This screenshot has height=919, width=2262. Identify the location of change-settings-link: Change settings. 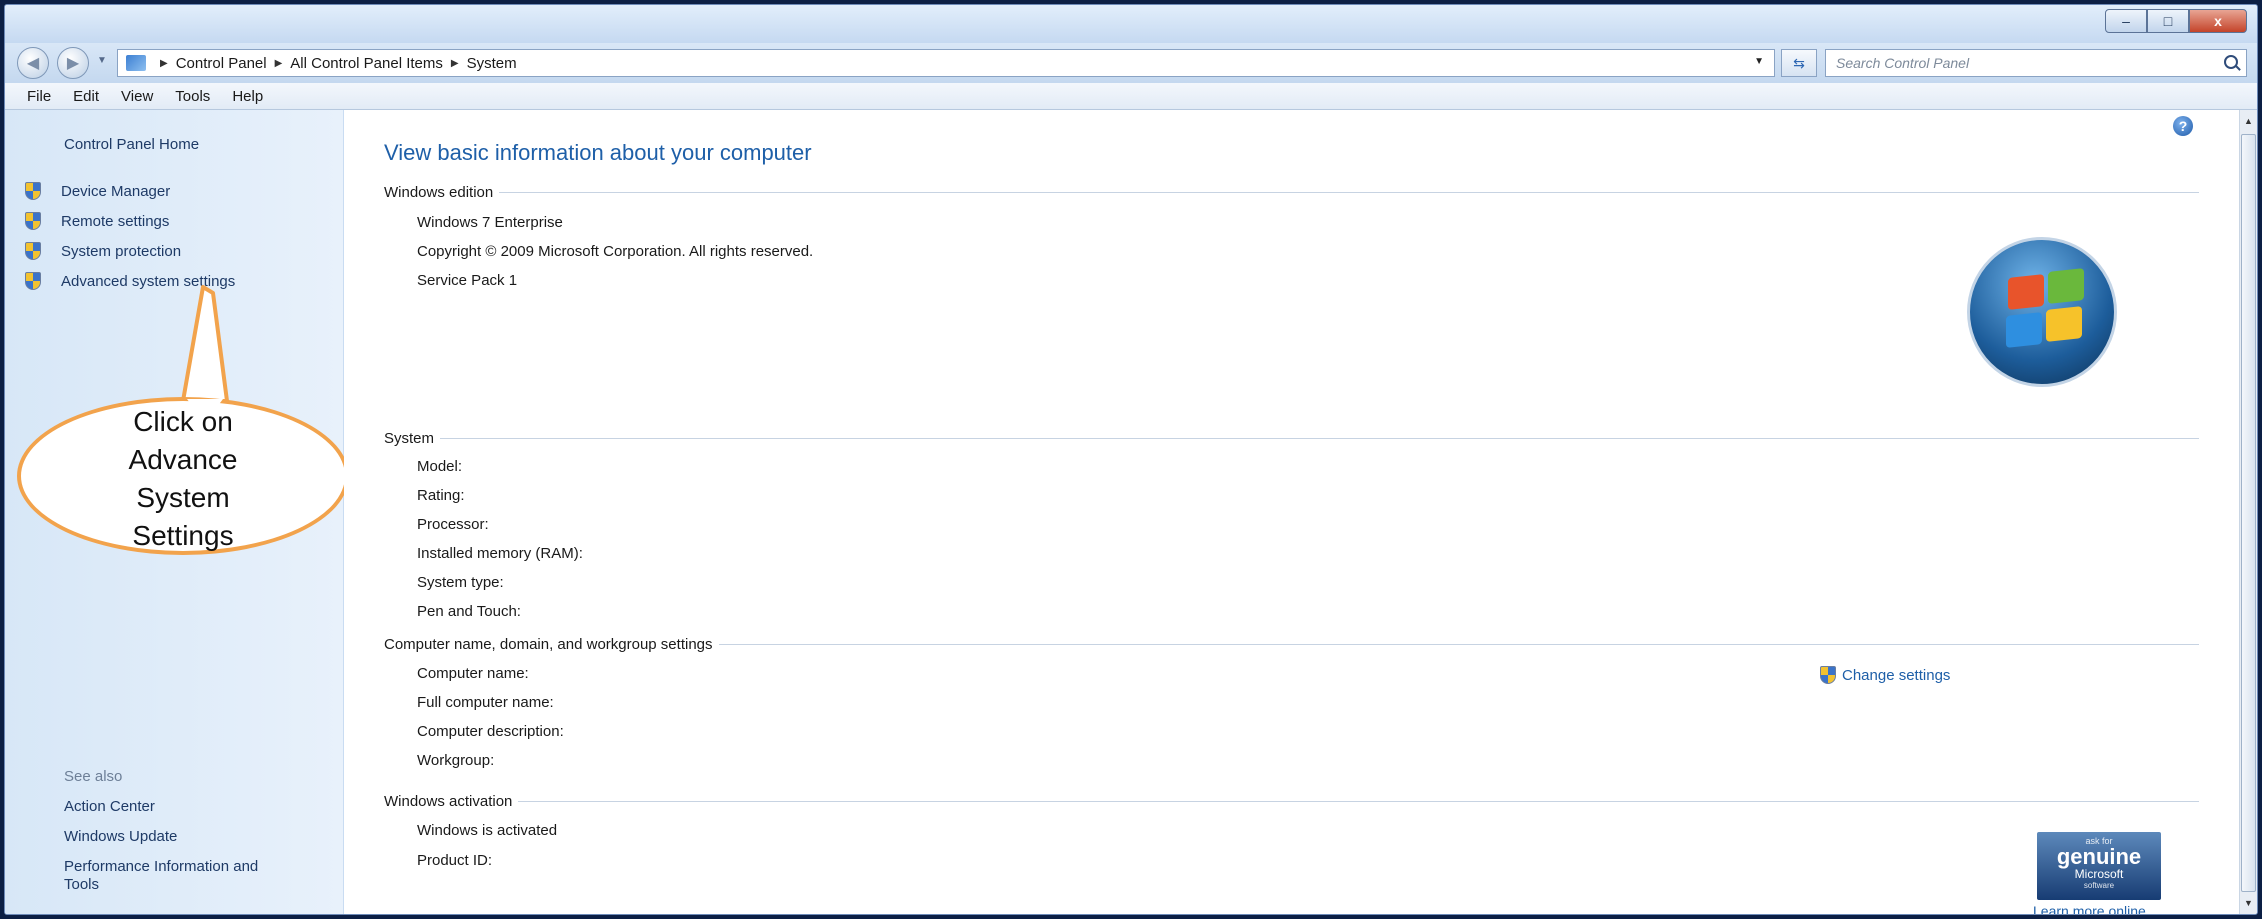
(1885, 675).